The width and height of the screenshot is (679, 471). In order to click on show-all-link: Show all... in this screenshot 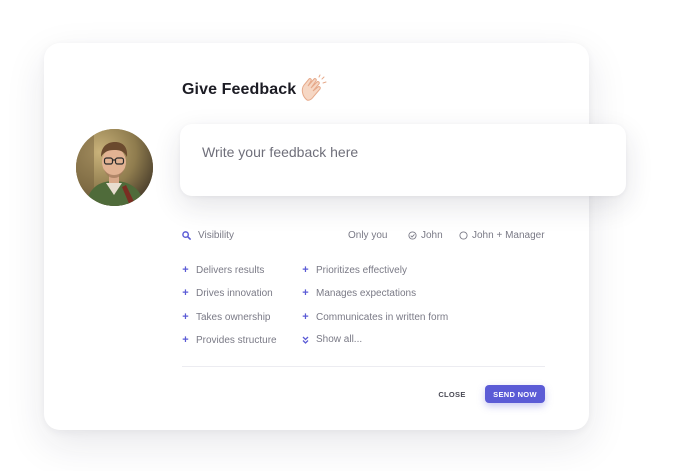, I will do `click(332, 339)`.